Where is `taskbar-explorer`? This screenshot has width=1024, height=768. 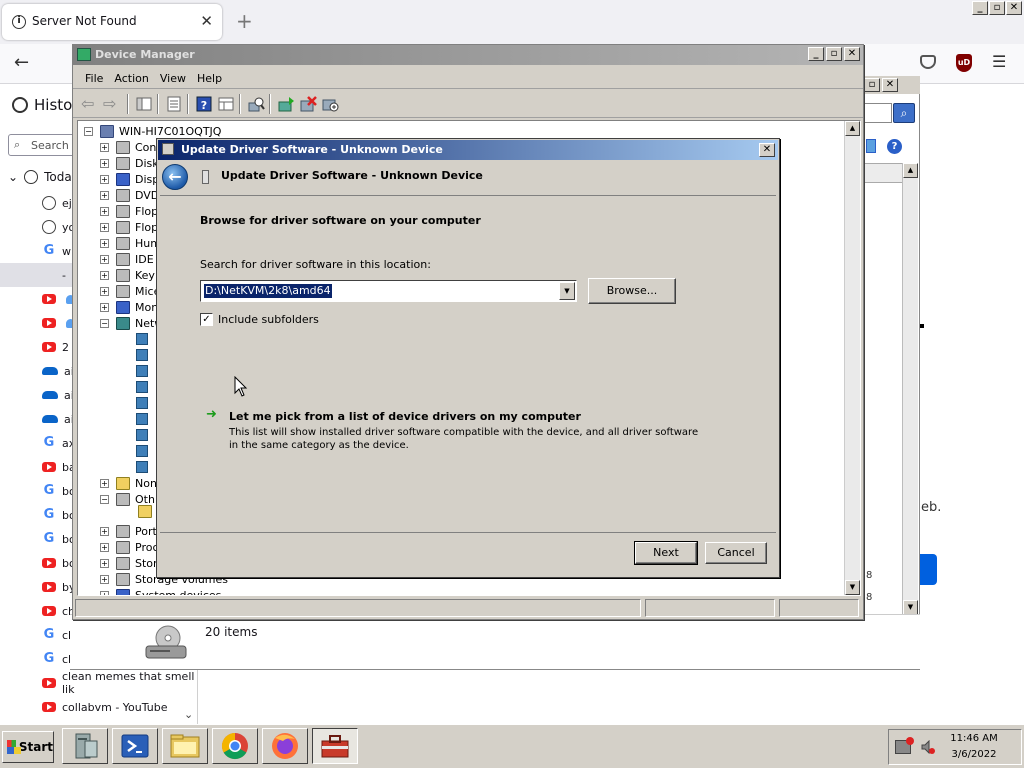
taskbar-explorer is located at coordinates (185, 746).